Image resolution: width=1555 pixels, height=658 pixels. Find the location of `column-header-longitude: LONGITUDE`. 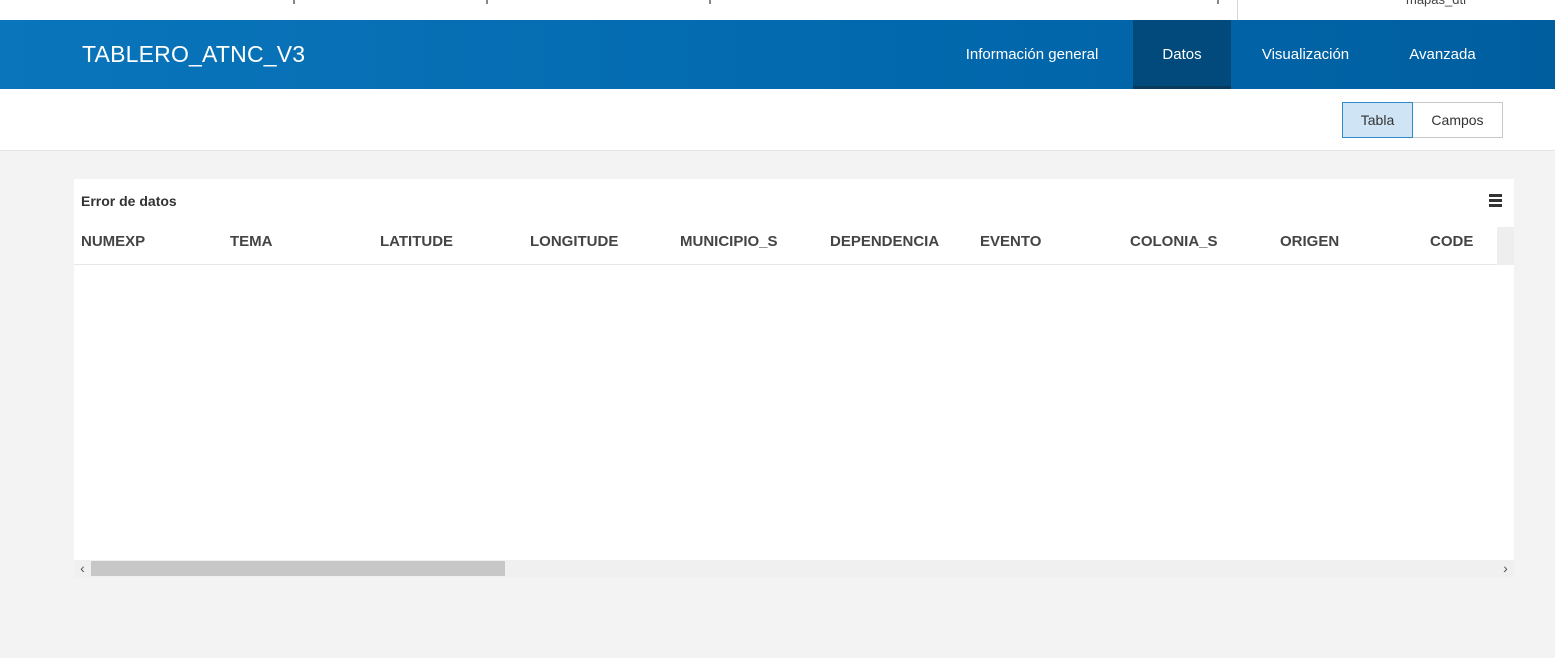

column-header-longitude: LONGITUDE is located at coordinates (574, 245).